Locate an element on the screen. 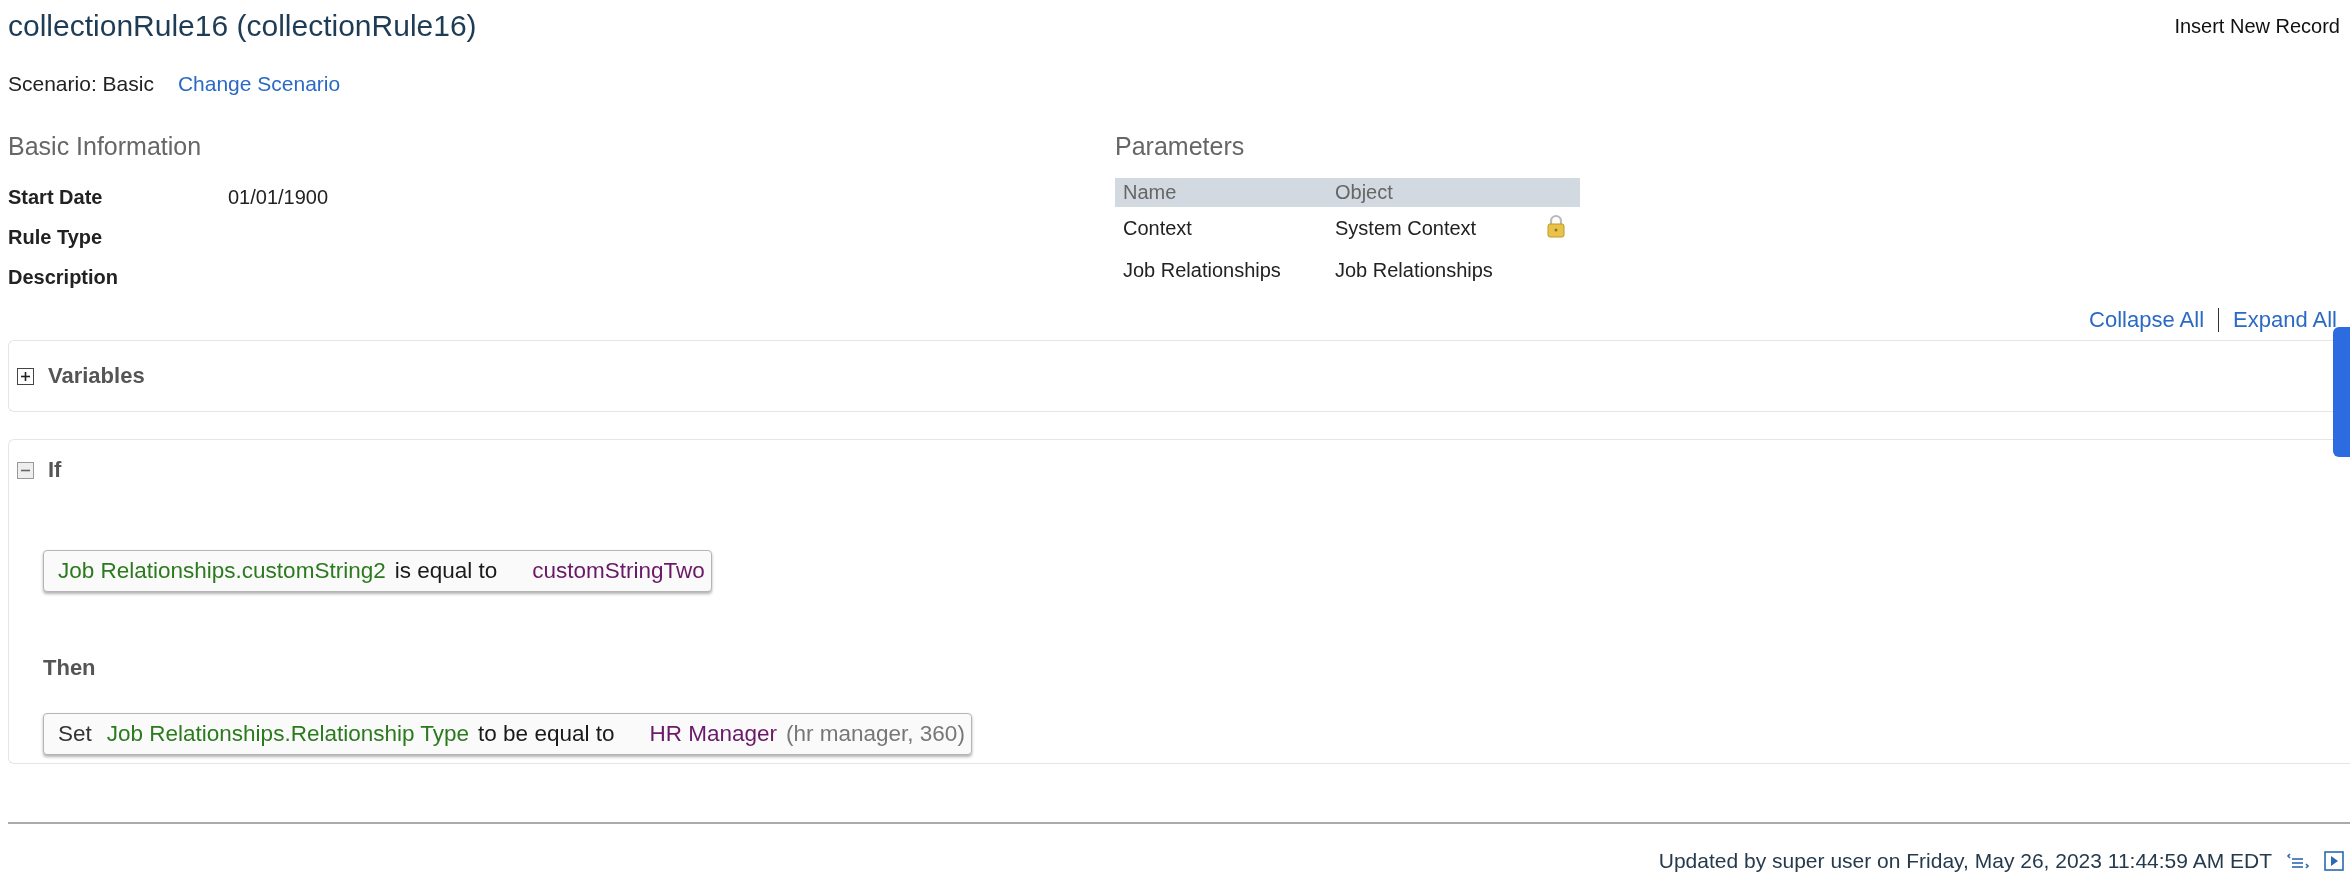 The width and height of the screenshot is (2350, 880). last-updated-text: Updated by super user on Friday, May 26, 2023 11:44:59 AM EDT is located at coordinates (1965, 861).